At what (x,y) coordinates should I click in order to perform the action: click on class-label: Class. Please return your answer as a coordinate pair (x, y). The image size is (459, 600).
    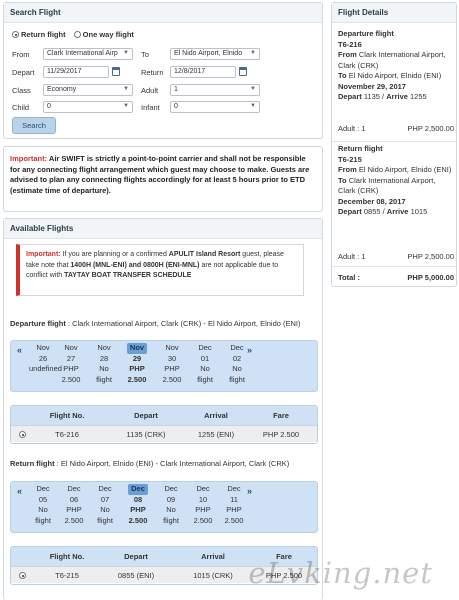
    Looking at the image, I should click on (21, 90).